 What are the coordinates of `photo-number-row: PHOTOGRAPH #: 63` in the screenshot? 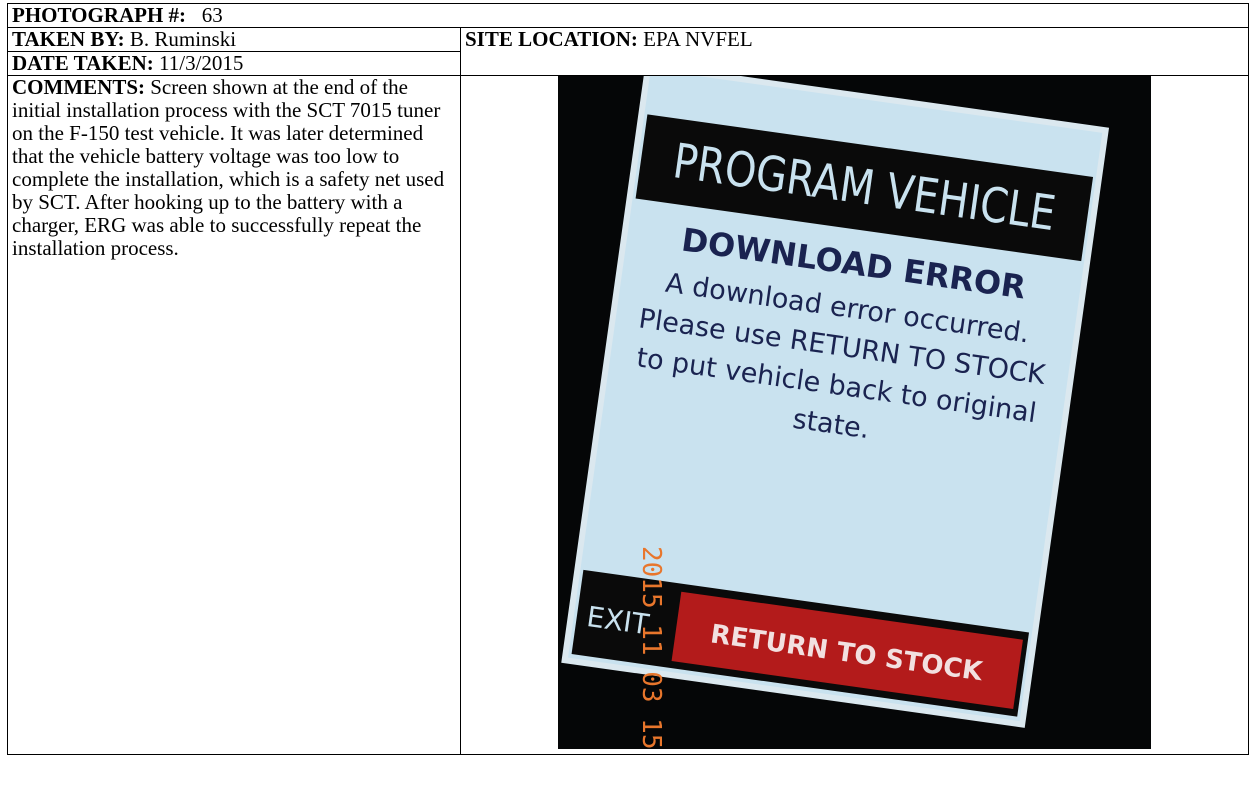 It's located at (628, 15).